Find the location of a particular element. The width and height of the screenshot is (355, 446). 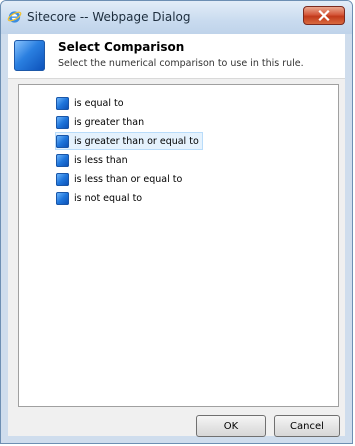

title-bar: Sitecore -- Webpage Dialog is located at coordinates (176, 17).